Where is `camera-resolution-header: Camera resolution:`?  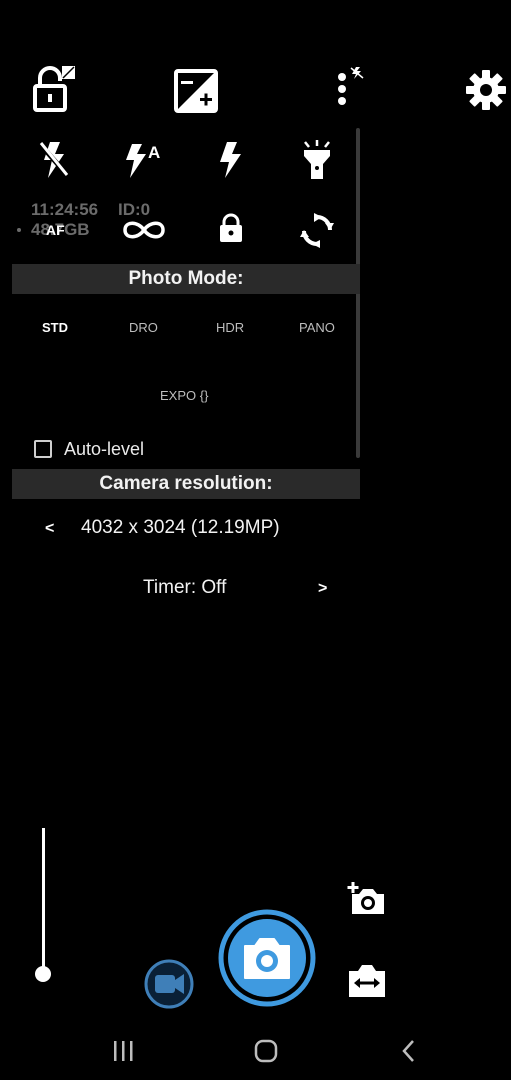
camera-resolution-header: Camera resolution: is located at coordinates (186, 484).